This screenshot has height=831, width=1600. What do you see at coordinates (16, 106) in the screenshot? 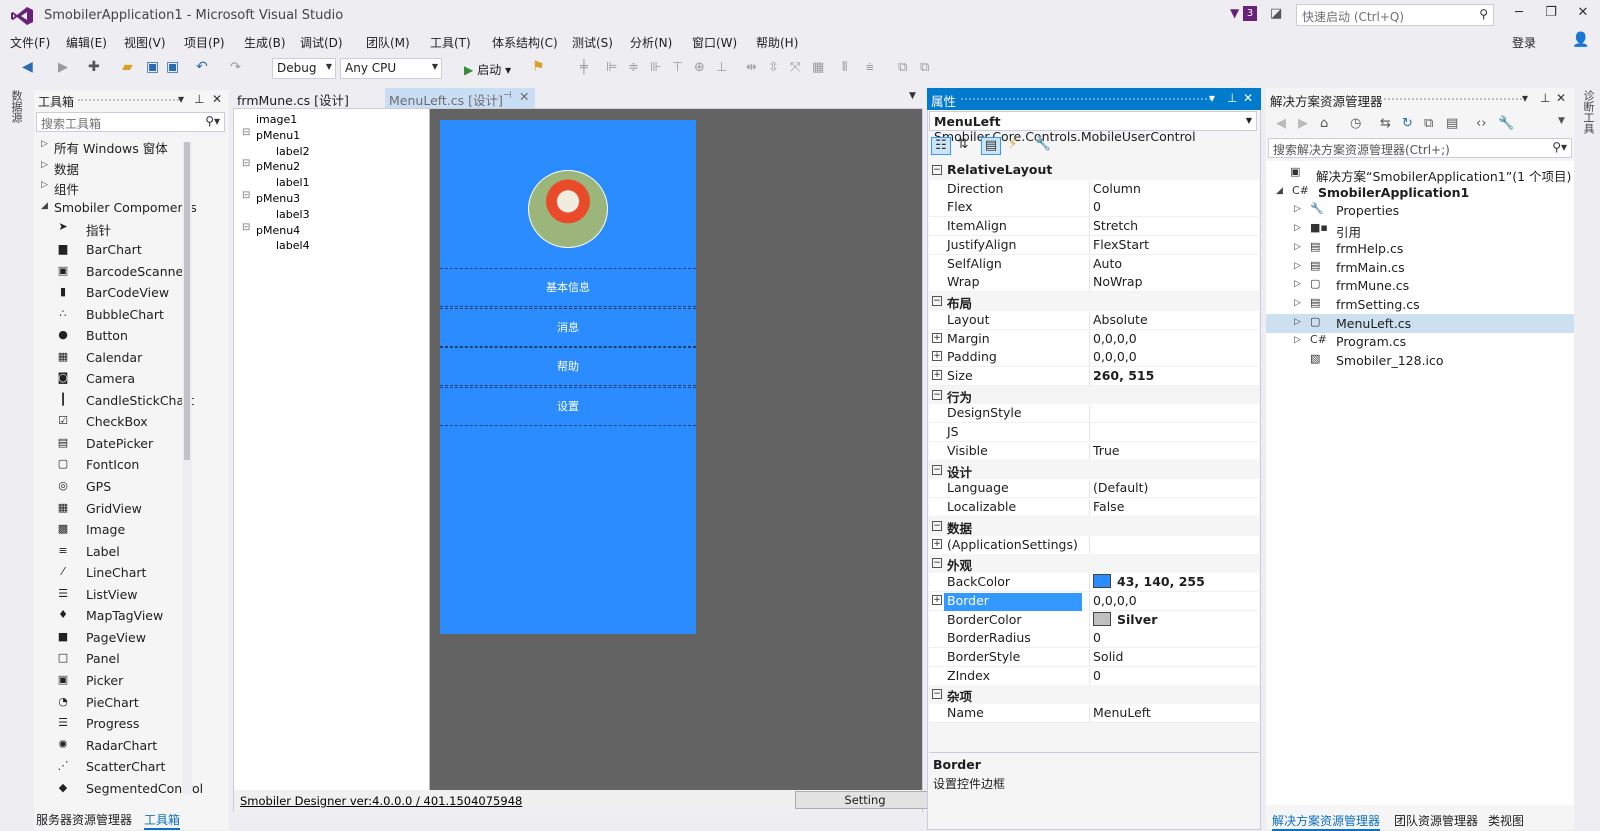
I see `data-sources-tab: 数据源` at bounding box center [16, 106].